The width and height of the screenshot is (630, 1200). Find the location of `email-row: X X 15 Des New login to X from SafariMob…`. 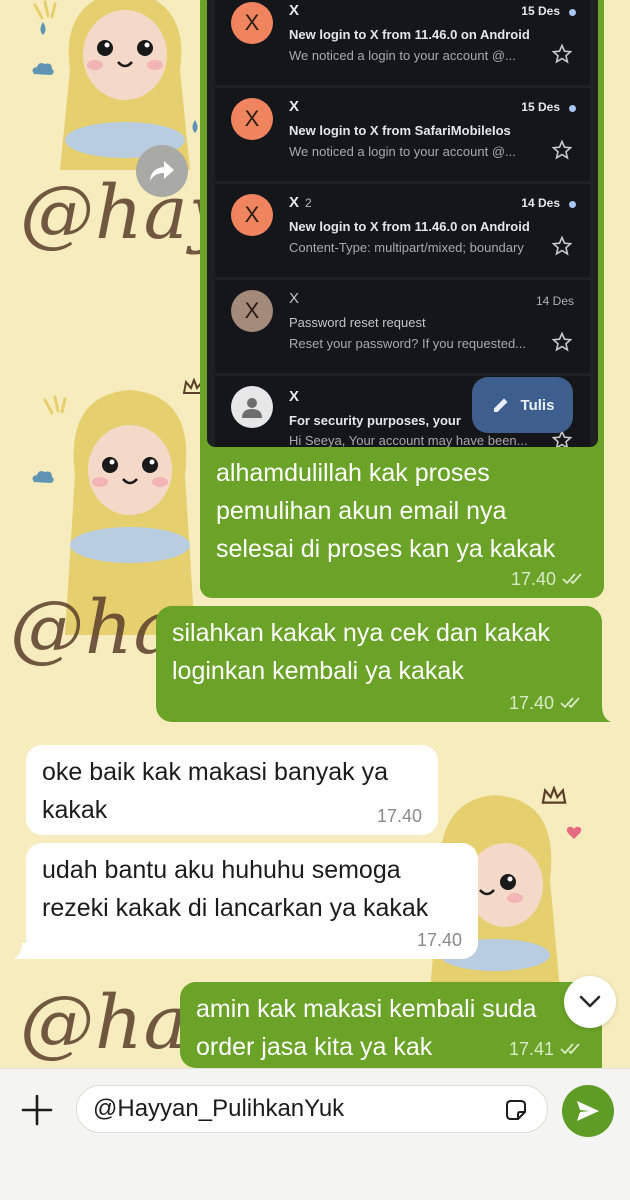

email-row: X X 15 Des New login to X from SafariMob… is located at coordinates (402, 134).